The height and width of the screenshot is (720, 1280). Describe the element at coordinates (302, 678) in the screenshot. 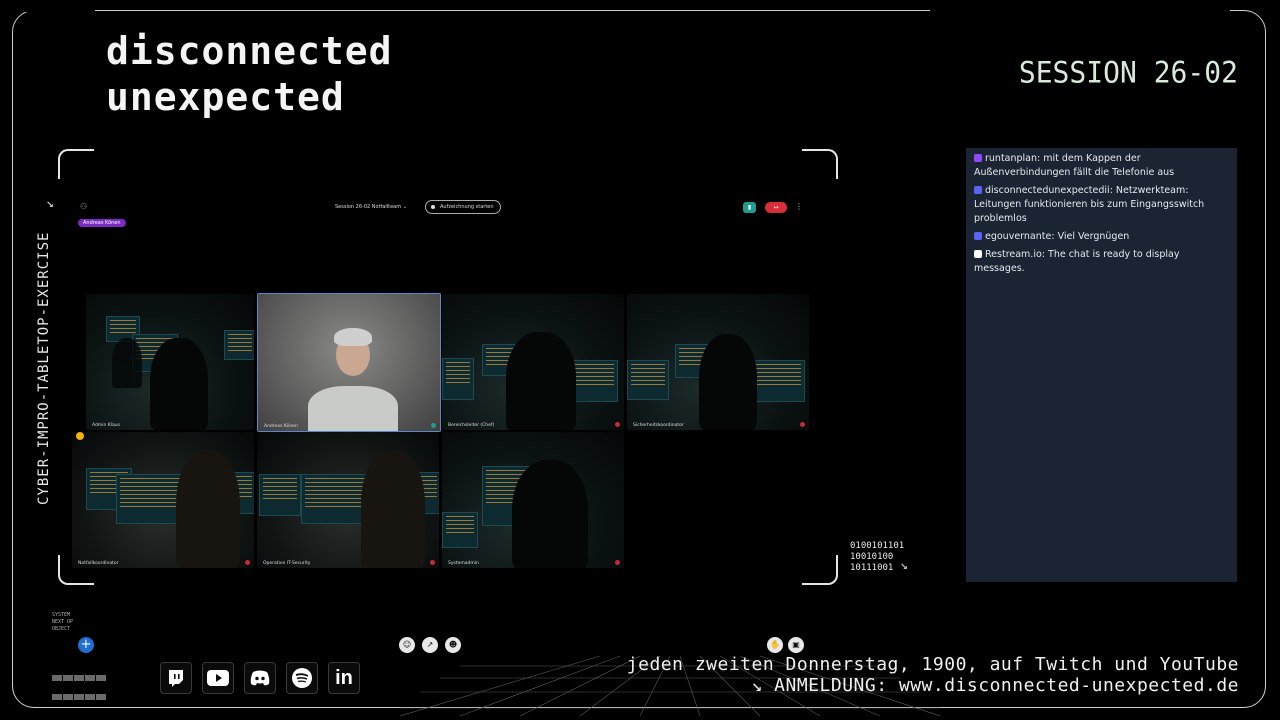

I see `spotify-icon` at that location.